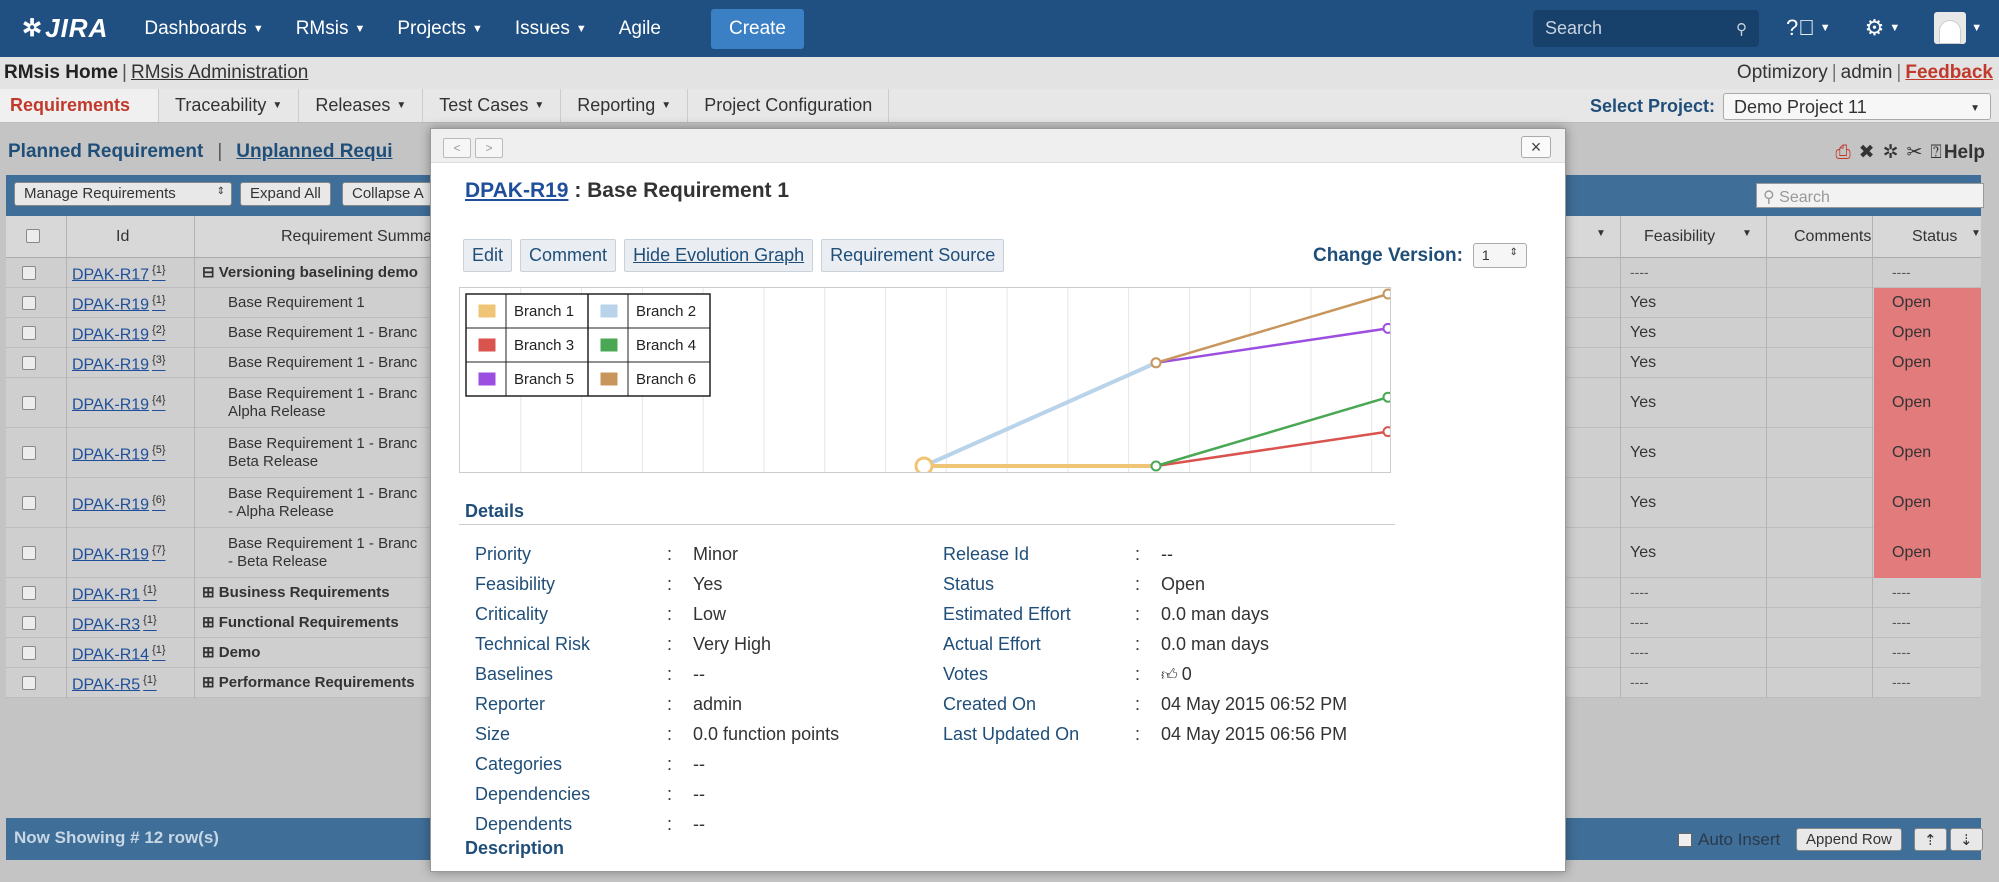 The height and width of the screenshot is (882, 1999). Describe the element at coordinates (457, 148) in the screenshot. I see `previous-icon: <` at that location.